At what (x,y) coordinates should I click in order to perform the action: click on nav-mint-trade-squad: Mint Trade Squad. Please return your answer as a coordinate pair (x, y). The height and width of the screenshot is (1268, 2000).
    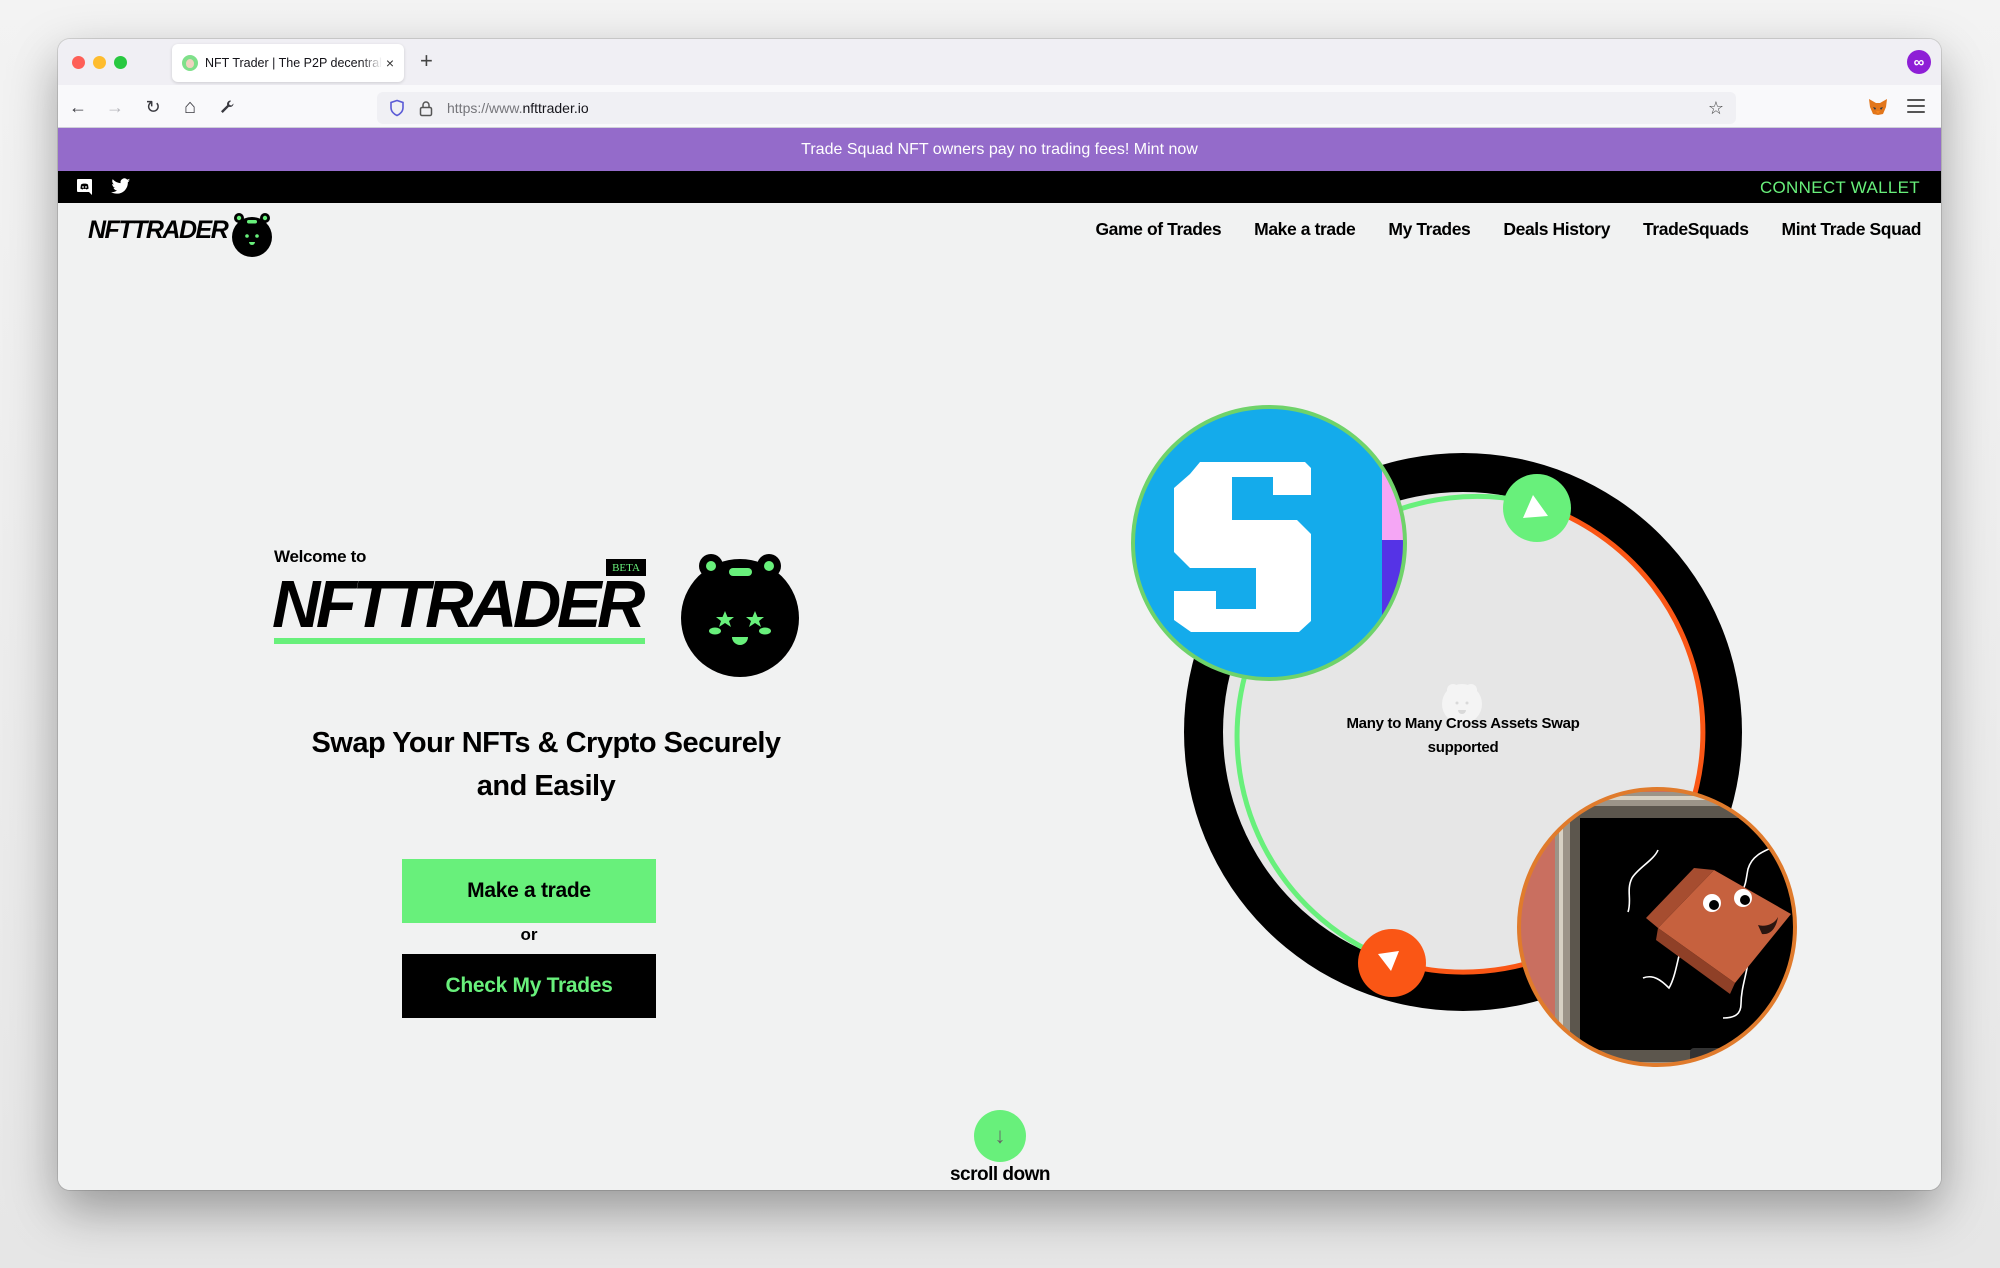
    Looking at the image, I should click on (1852, 229).